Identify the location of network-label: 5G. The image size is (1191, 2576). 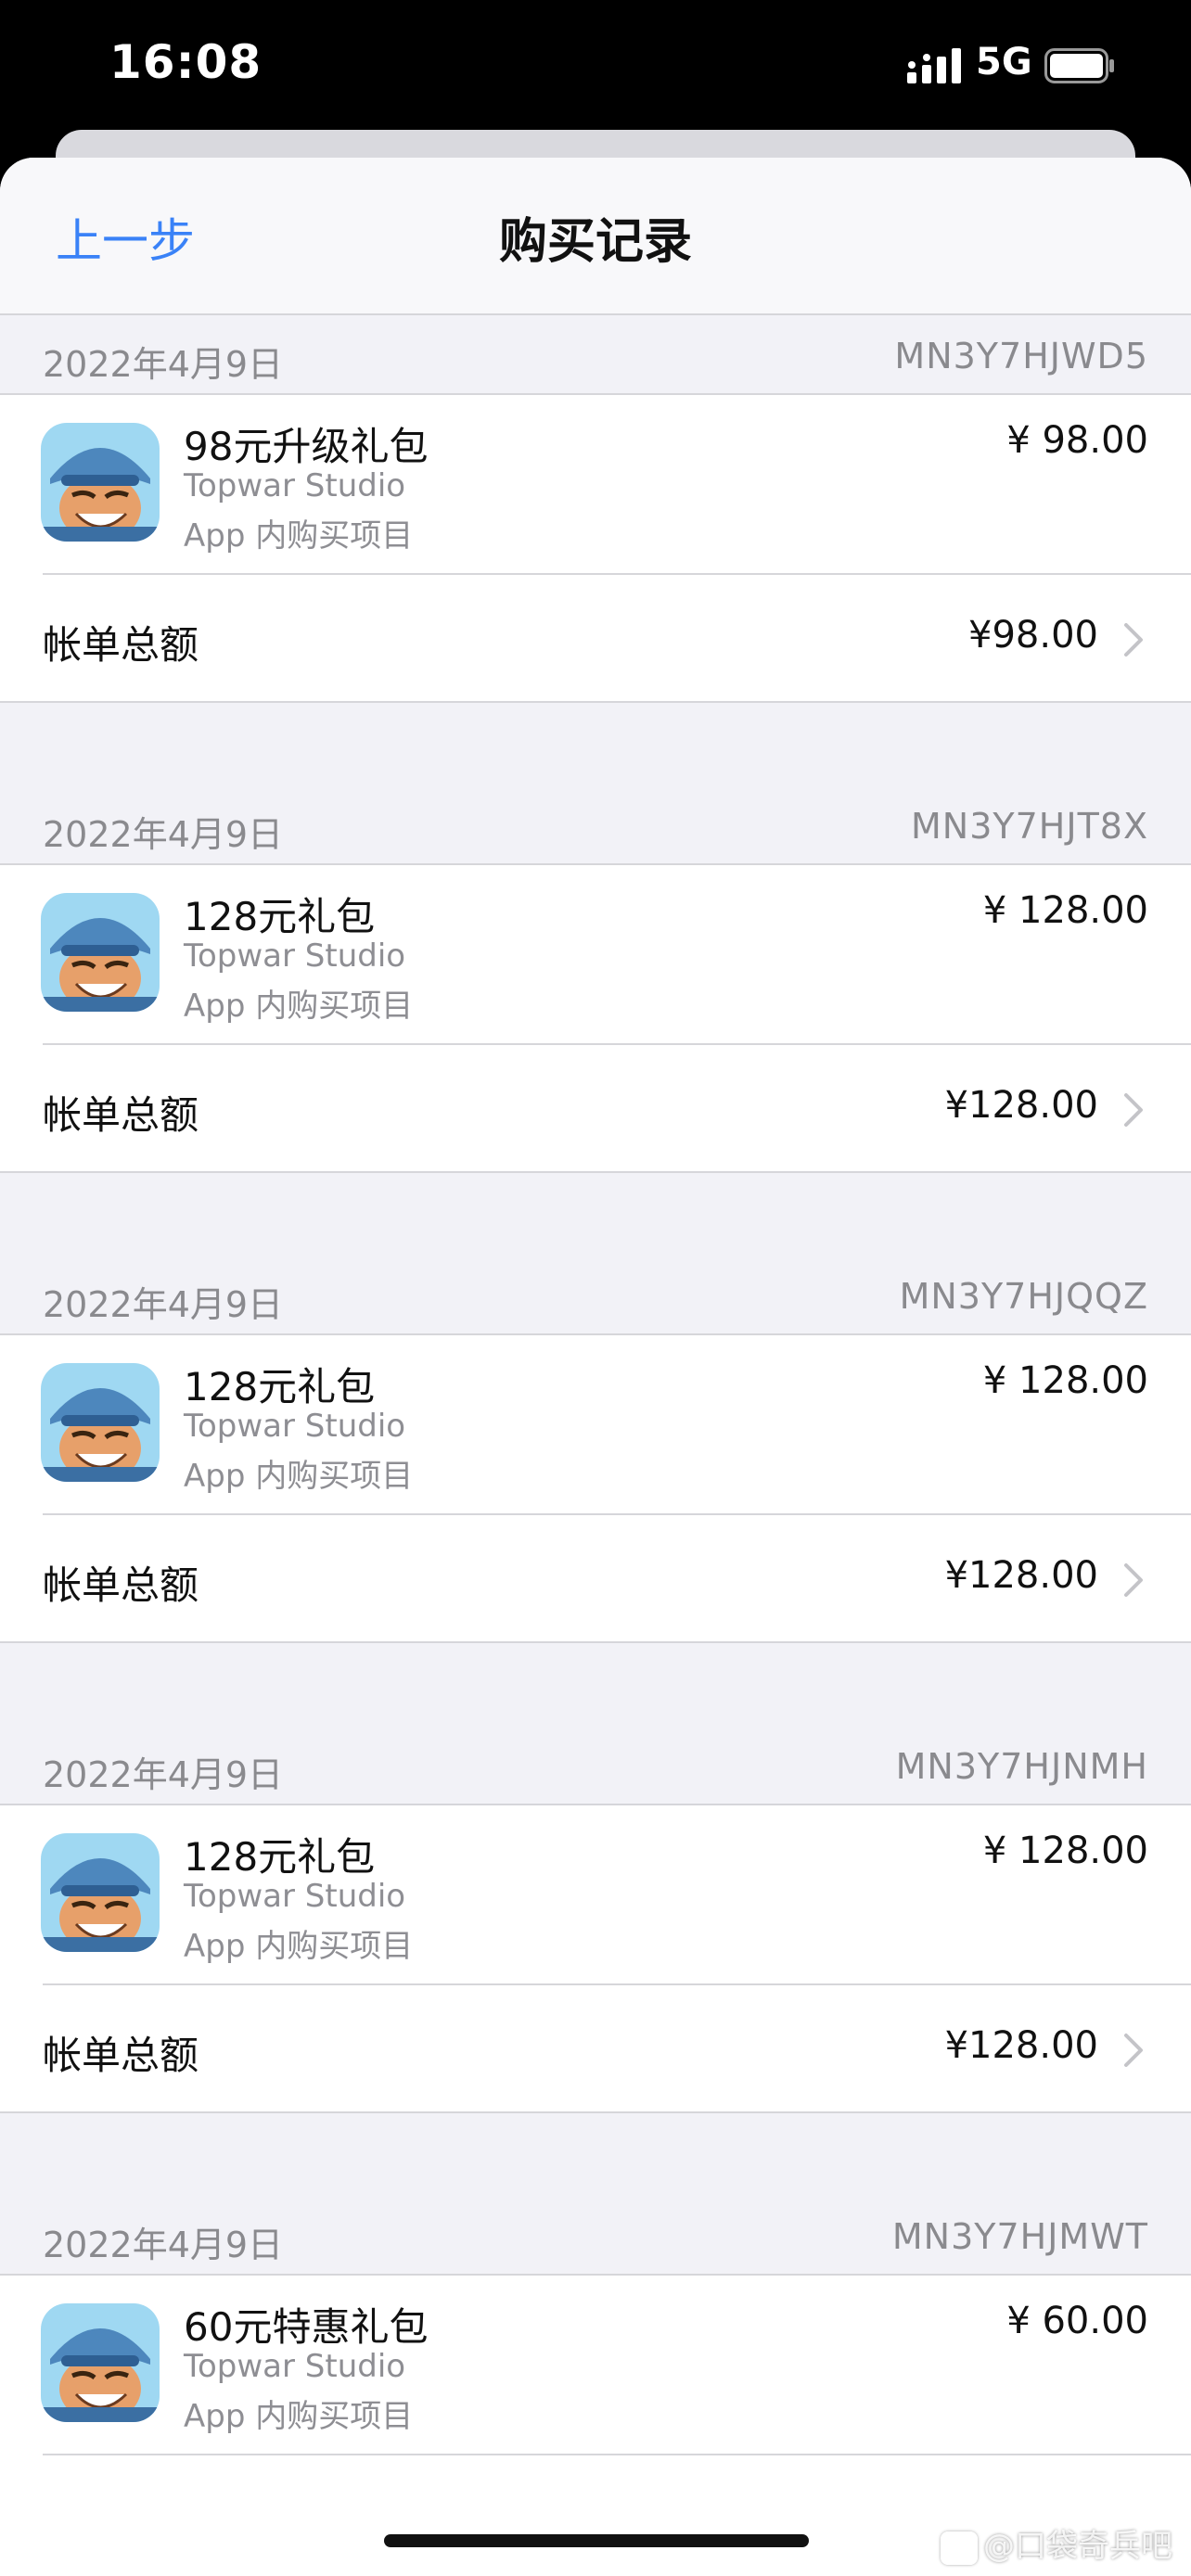
(1004, 62).